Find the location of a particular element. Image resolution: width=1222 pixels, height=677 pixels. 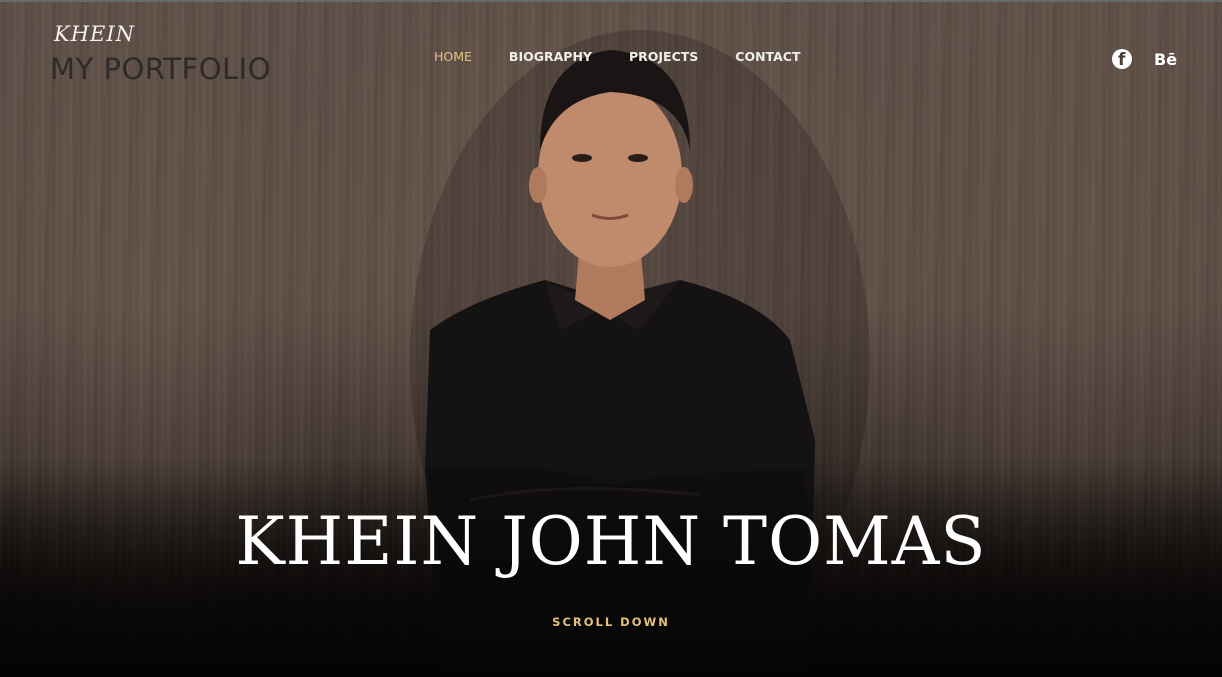

behance-icon: Bē is located at coordinates (1165, 59).